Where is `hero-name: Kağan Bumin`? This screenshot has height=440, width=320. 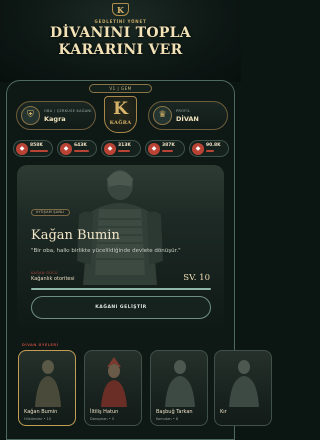 hero-name: Kağan Bumin is located at coordinates (75, 235).